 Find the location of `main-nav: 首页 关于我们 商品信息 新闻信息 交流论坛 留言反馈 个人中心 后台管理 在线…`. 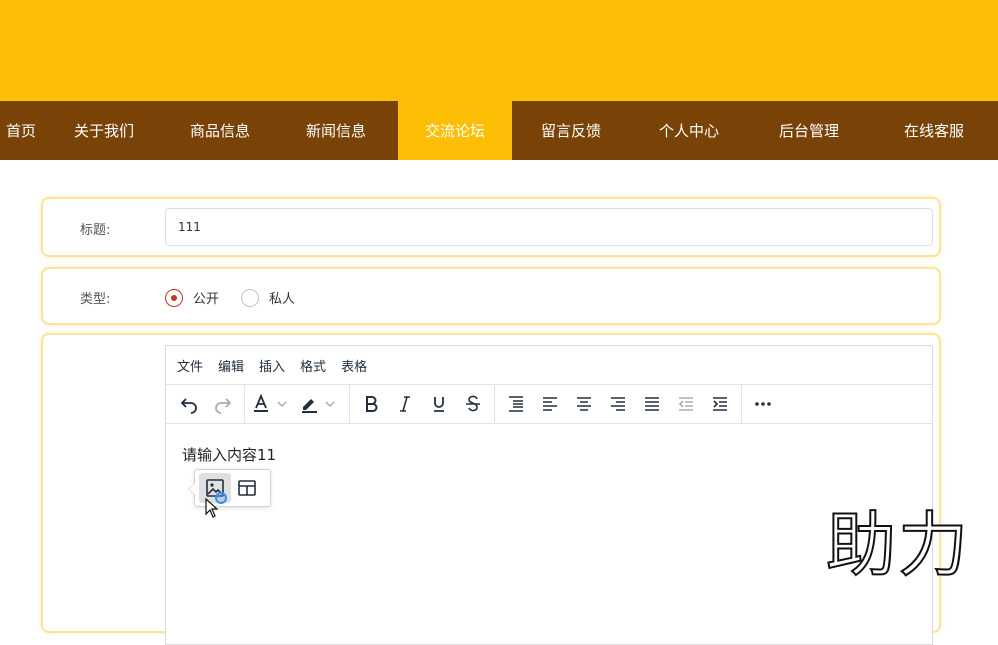

main-nav: 首页 关于我们 商品信息 新闻信息 交流论坛 留言反馈 个人中心 后台管理 在线… is located at coordinates (499, 130).